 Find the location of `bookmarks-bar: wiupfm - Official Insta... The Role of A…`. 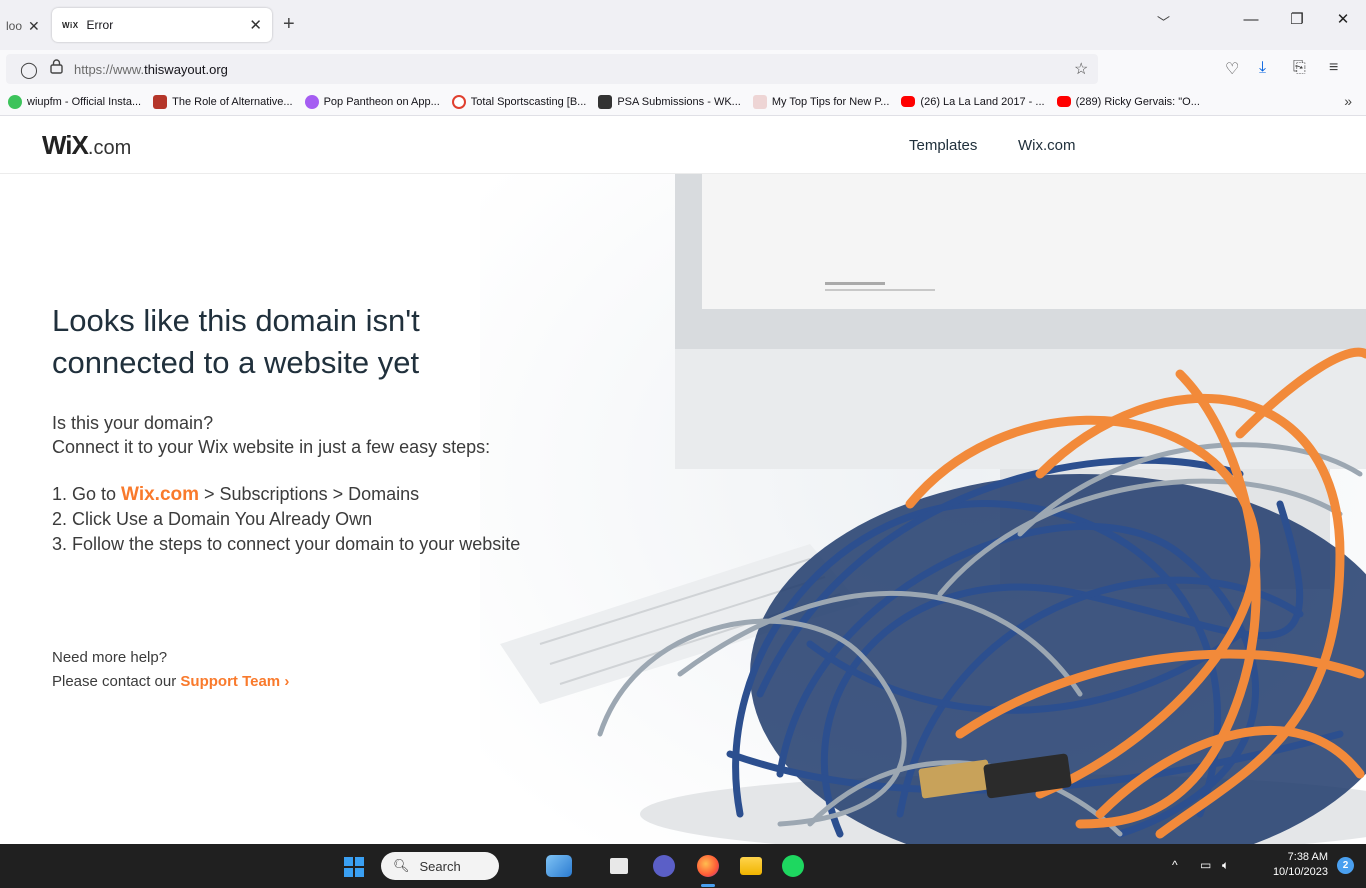

bookmarks-bar: wiupfm - Official Insta... The Role of A… is located at coordinates (683, 102).